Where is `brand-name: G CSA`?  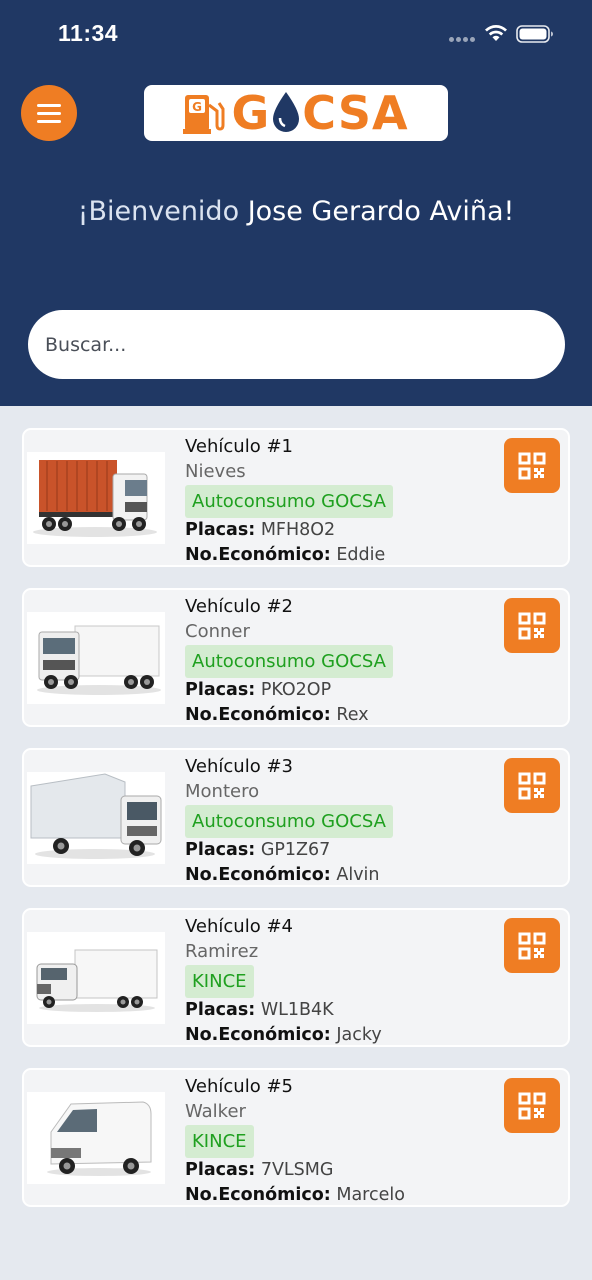
brand-name: G CSA is located at coordinates (320, 113).